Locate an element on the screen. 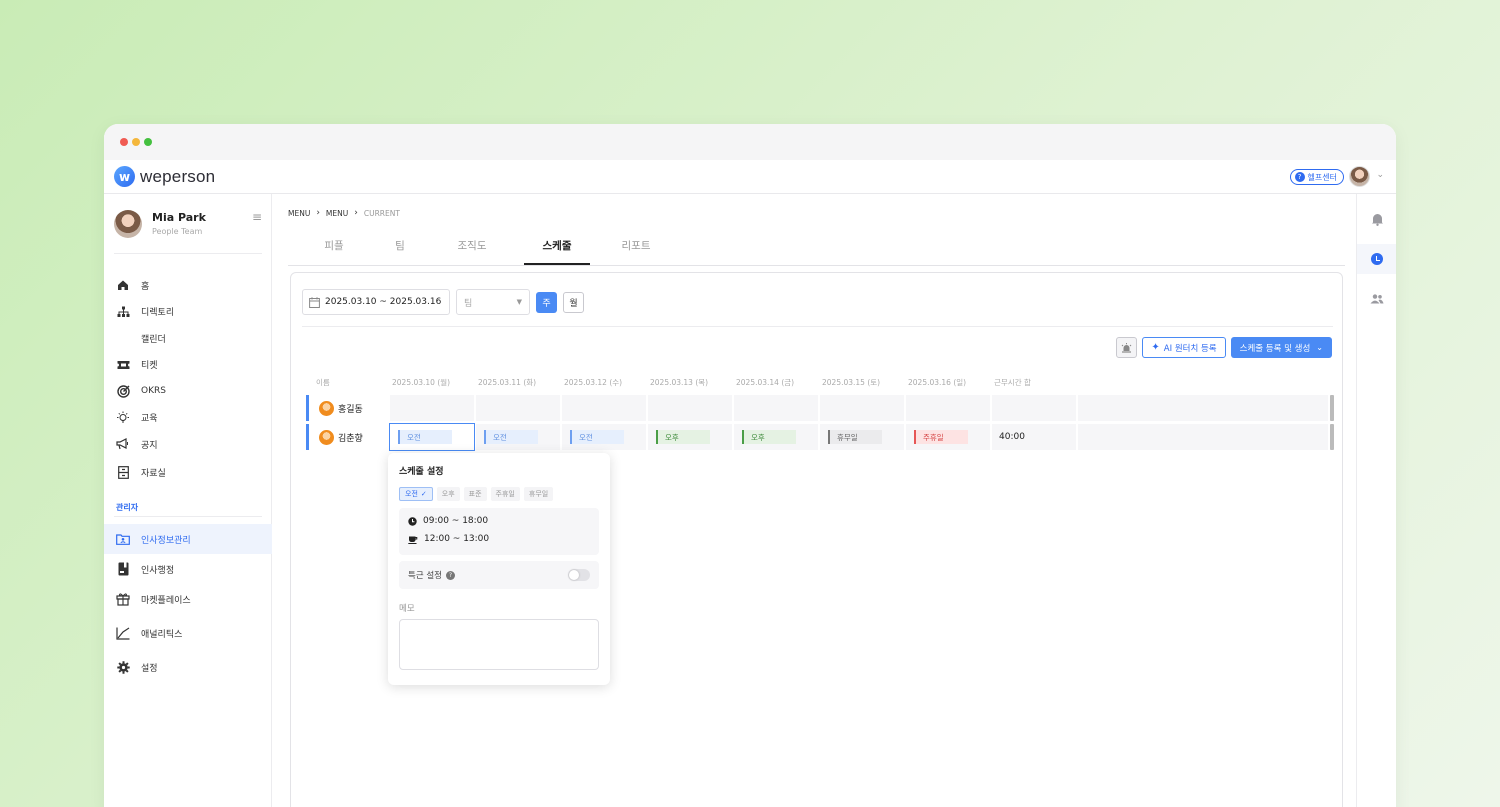 The width and height of the screenshot is (1500, 807). sidebar-item-marketplace: 마켓플레이스 is located at coordinates (188, 599).